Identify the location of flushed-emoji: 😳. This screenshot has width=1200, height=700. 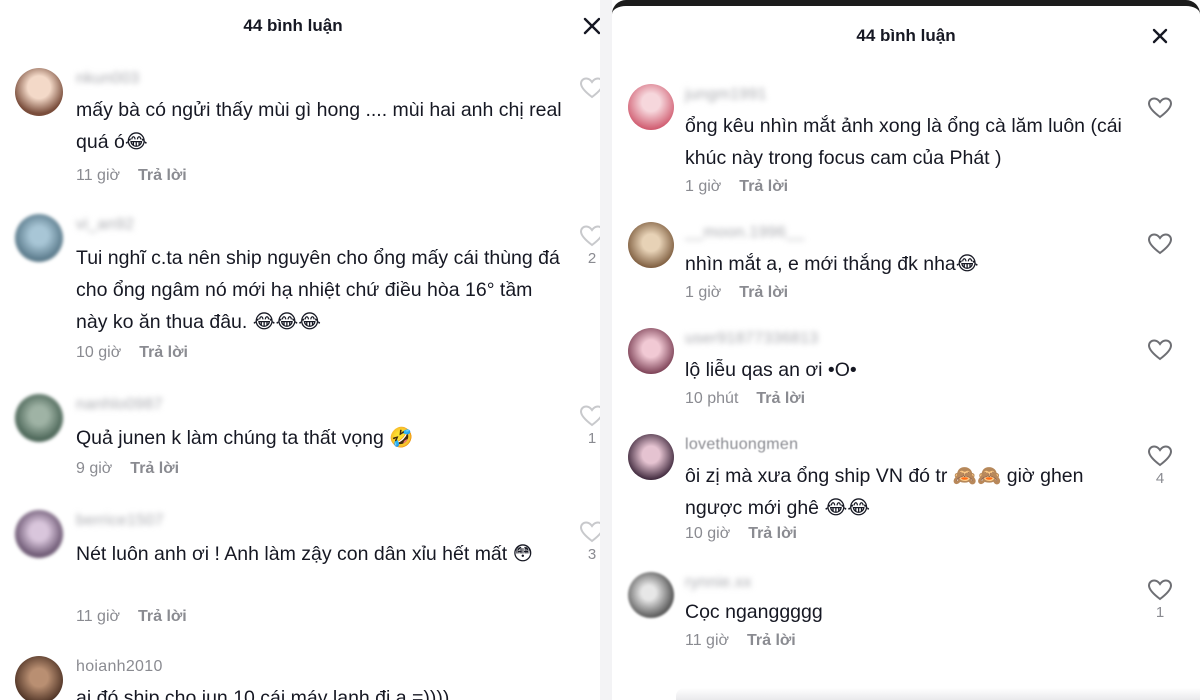
(522, 554).